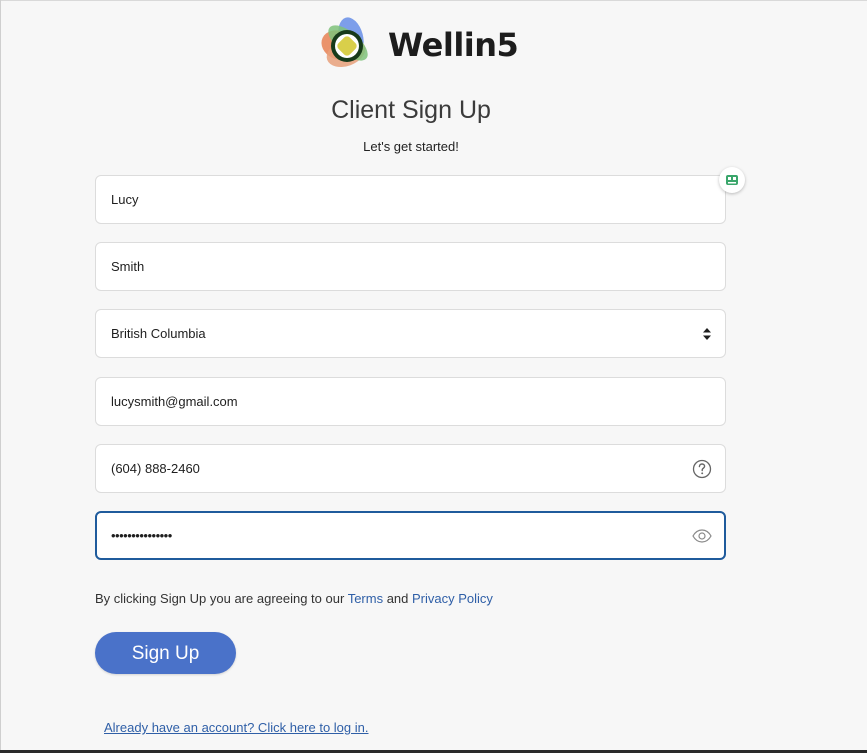  What do you see at coordinates (174, 401) in the screenshot?
I see `email-value: lucysmith@gmail.com` at bounding box center [174, 401].